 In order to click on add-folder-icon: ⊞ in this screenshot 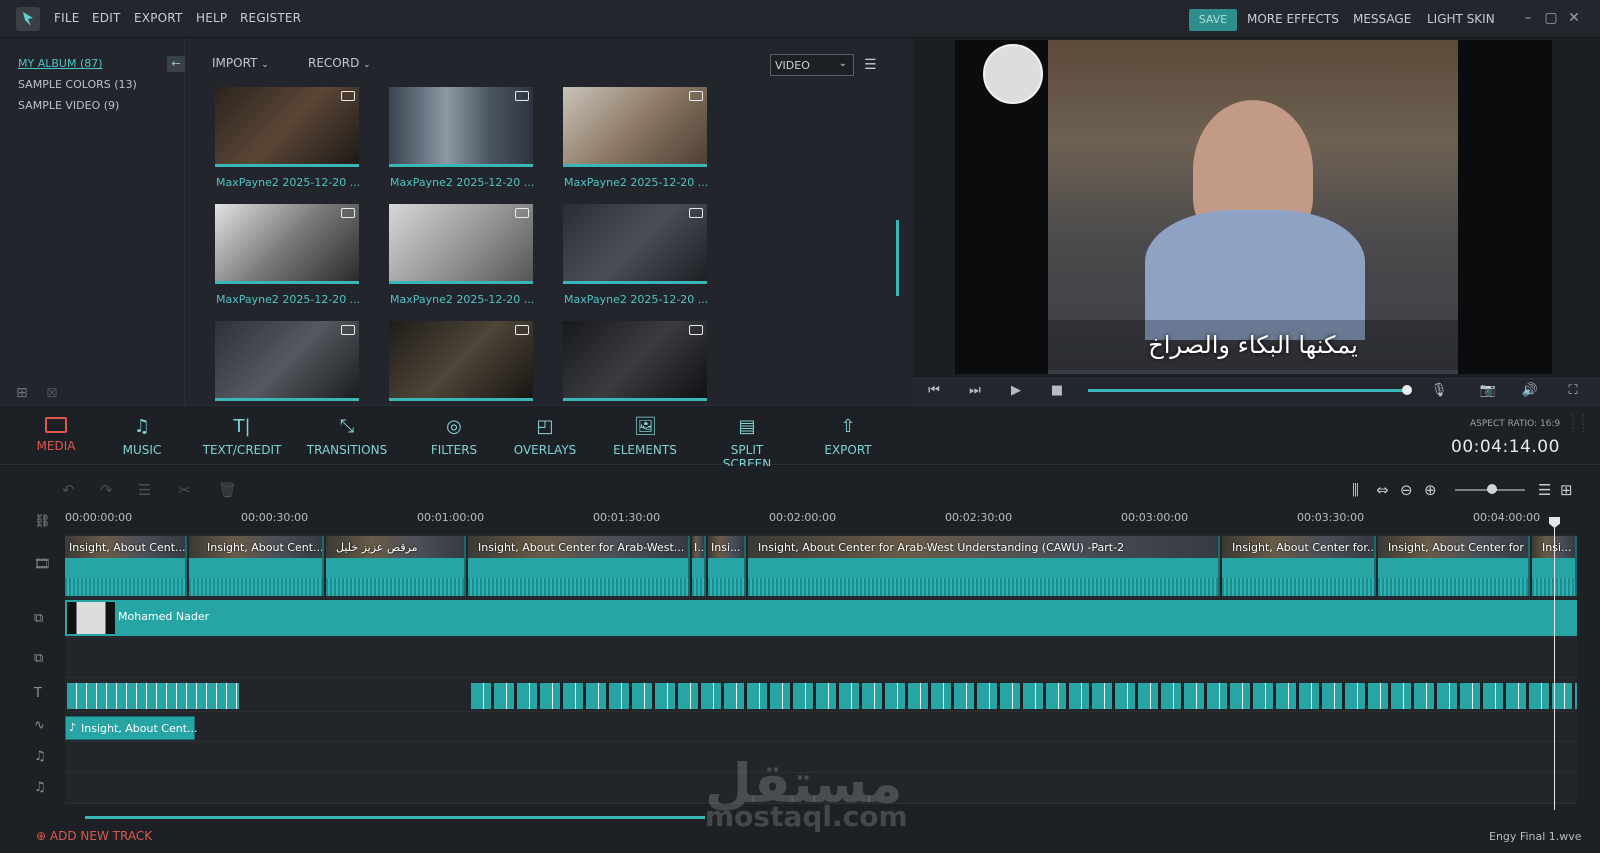, I will do `click(22, 393)`.